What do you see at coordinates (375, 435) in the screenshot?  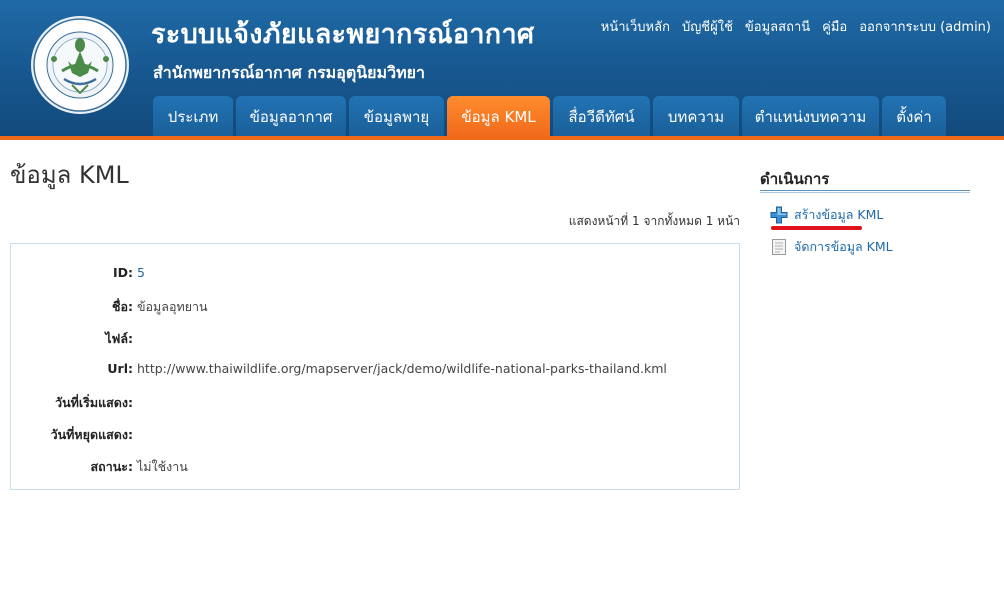 I see `detail-row-end-date: วันที่หยุดแสดง:` at bounding box center [375, 435].